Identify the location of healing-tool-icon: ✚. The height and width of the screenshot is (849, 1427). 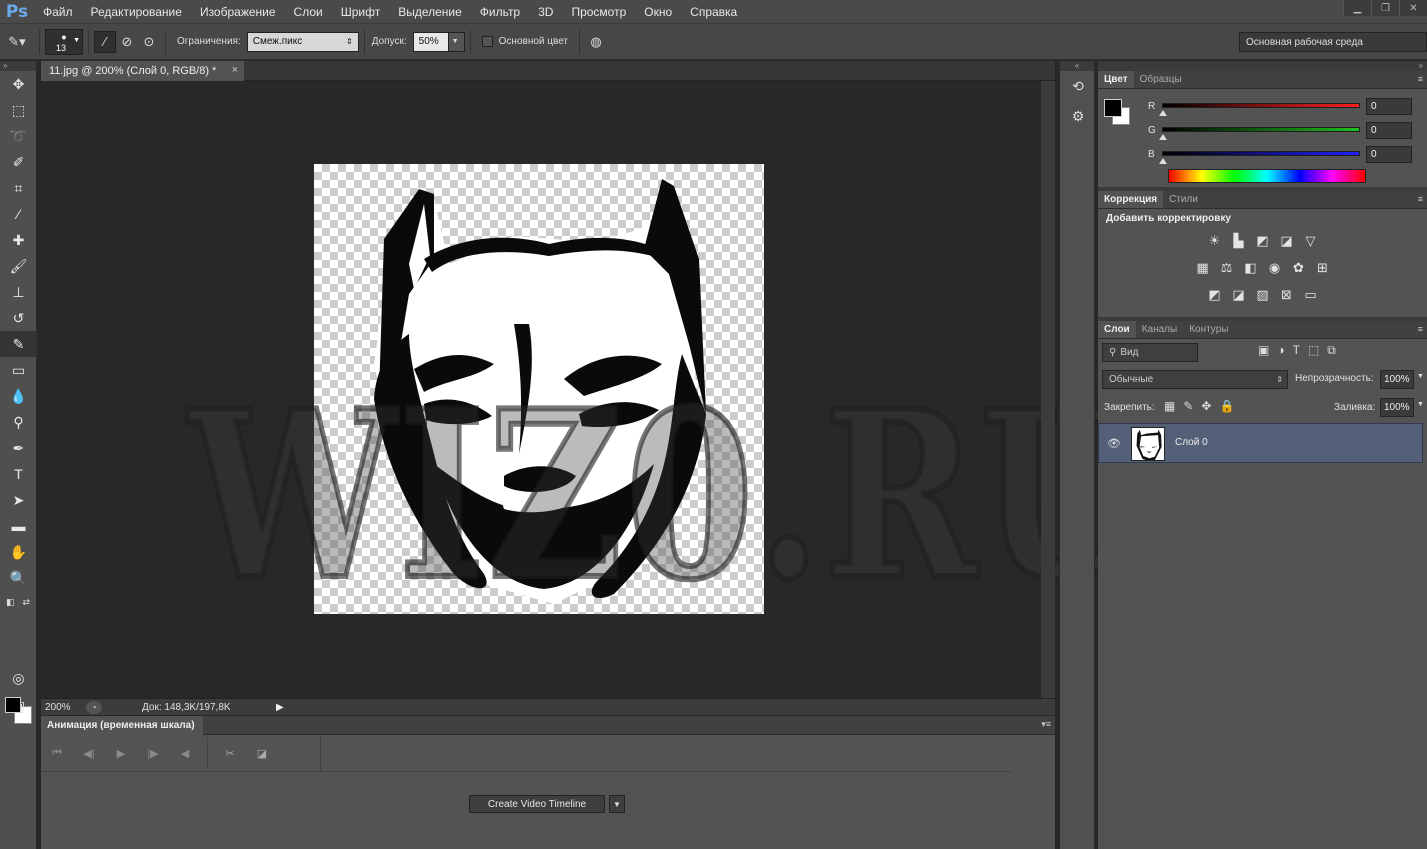
(18, 240).